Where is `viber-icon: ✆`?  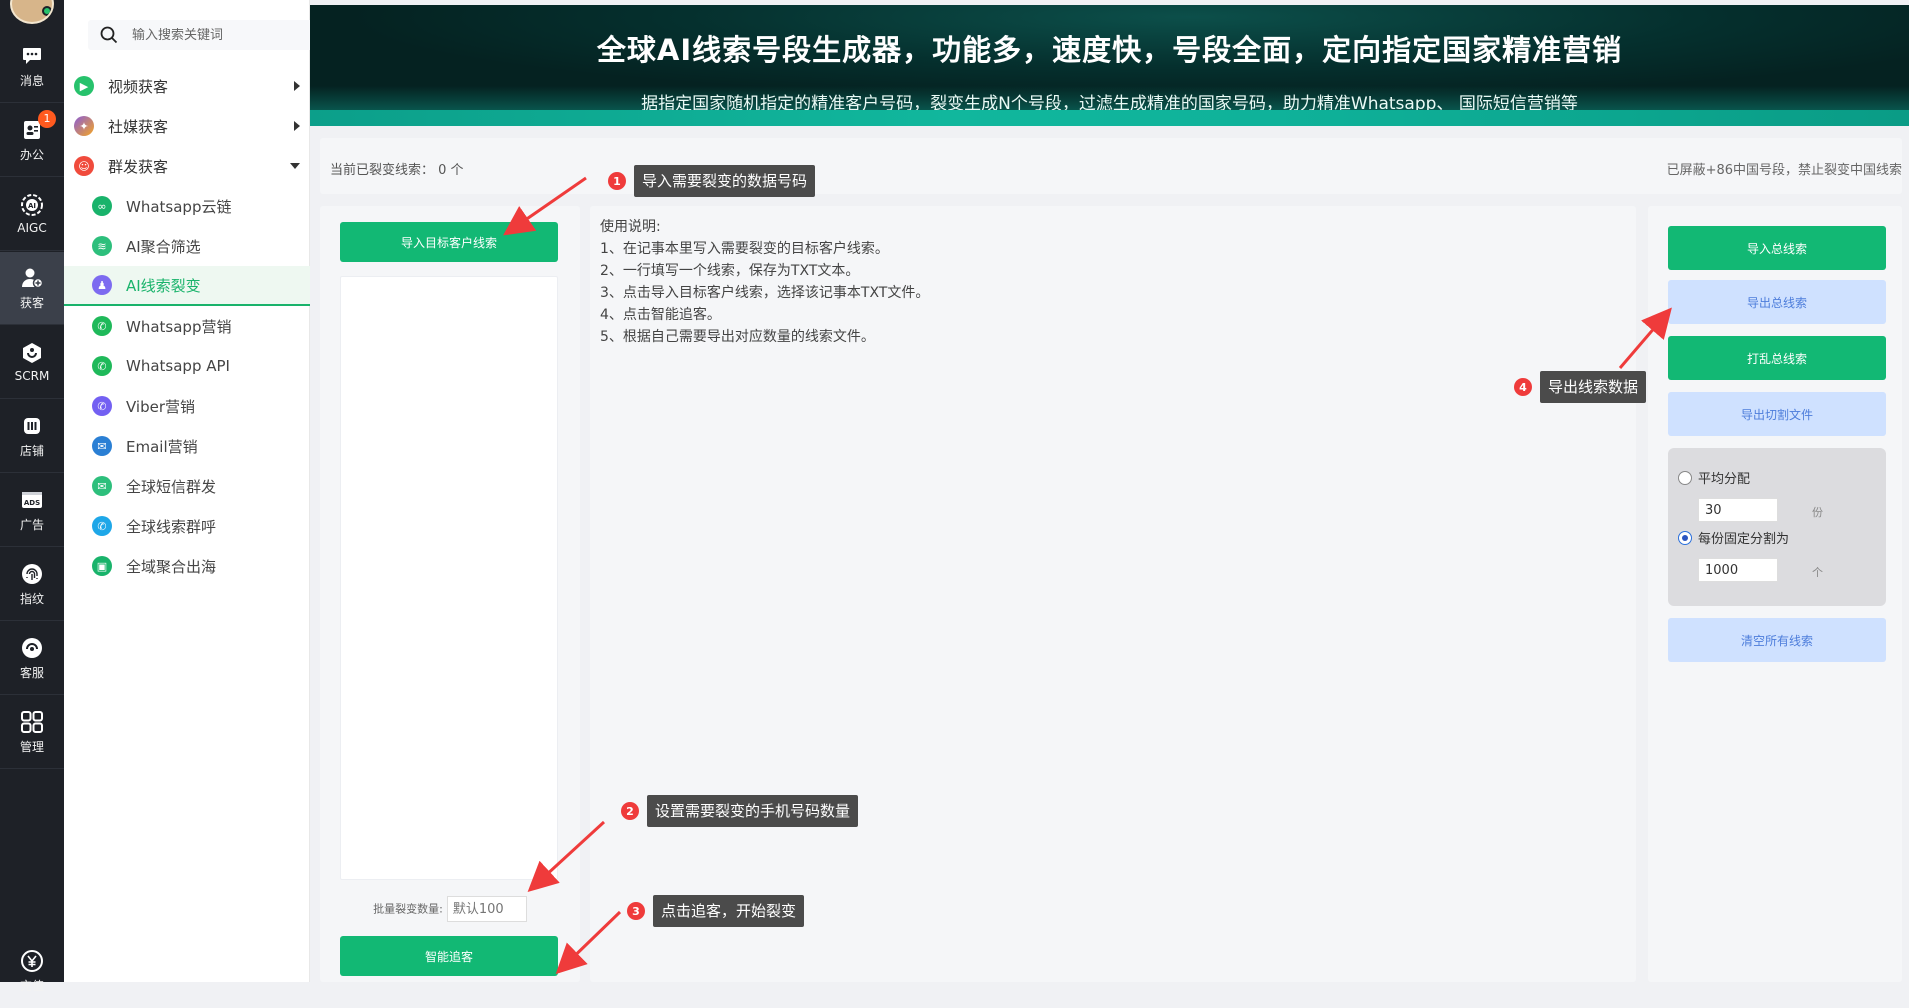
viber-icon: ✆ is located at coordinates (102, 406).